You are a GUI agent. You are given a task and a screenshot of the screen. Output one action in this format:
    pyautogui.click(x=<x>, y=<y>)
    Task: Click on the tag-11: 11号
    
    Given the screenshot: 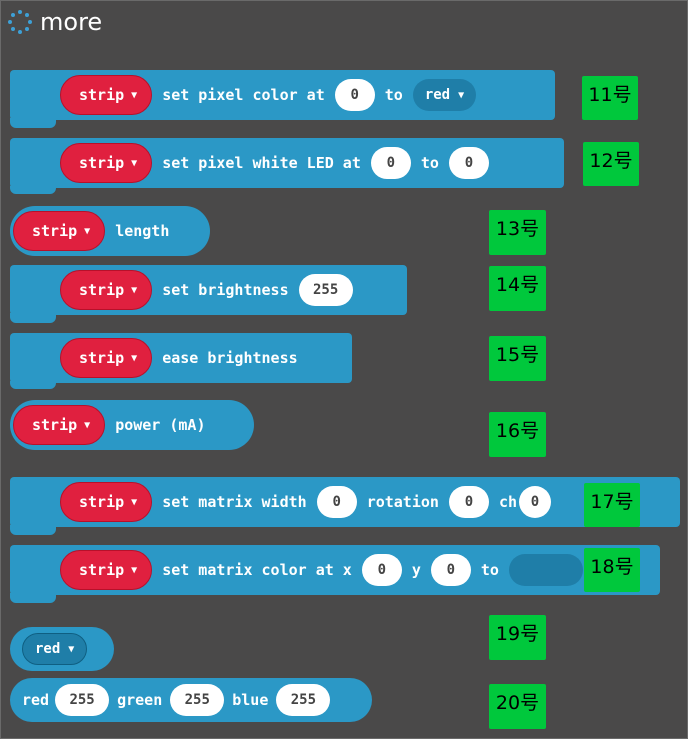 What is the action you would take?
    pyautogui.click(x=610, y=98)
    